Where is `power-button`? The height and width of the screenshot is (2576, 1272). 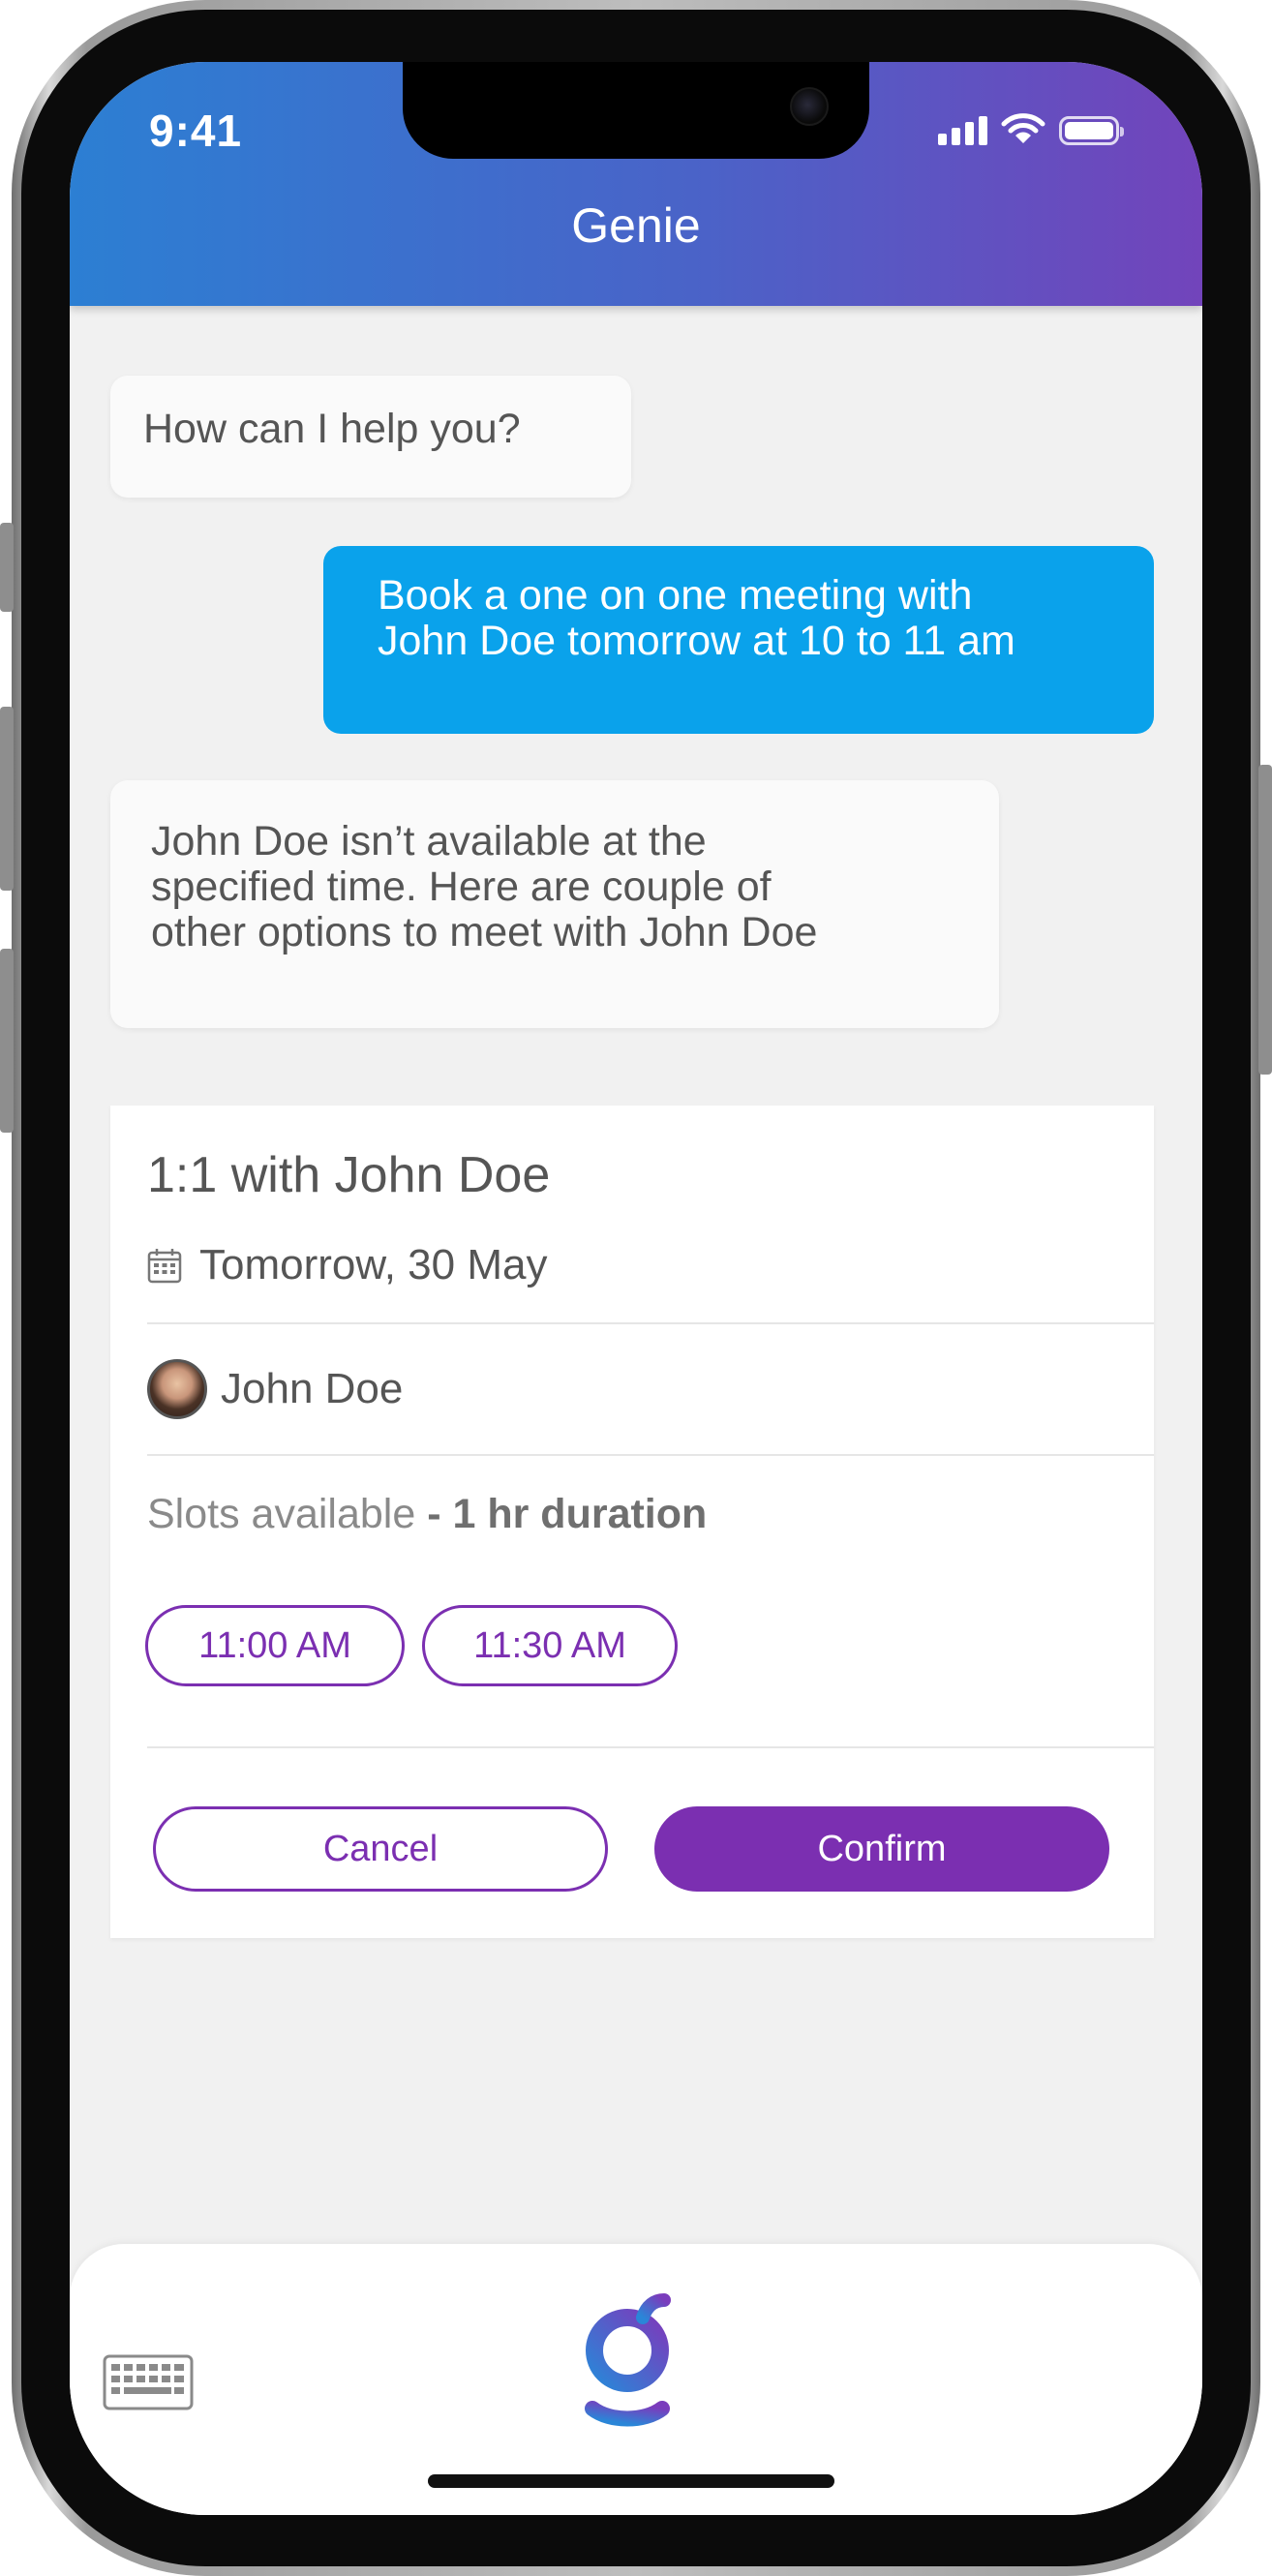 power-button is located at coordinates (1265, 920).